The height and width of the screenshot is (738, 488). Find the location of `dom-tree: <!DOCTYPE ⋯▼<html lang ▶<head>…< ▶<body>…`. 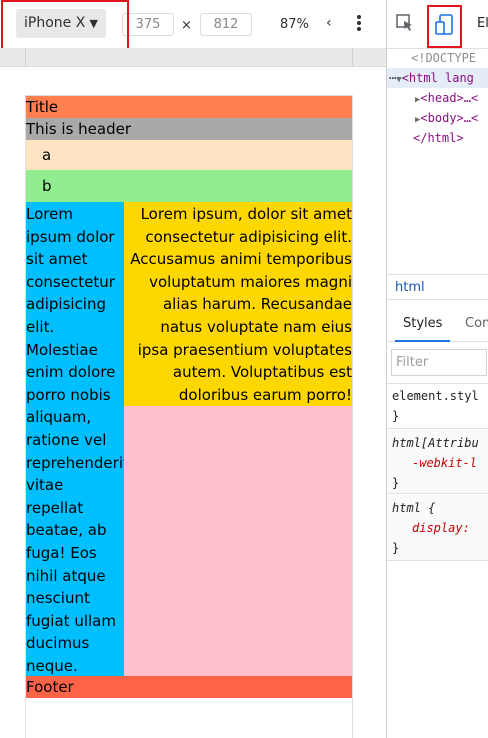

dom-tree: <!DOCTYPE ⋯▼<html lang ▶<head>…< ▶<body>… is located at coordinates (437, 98).